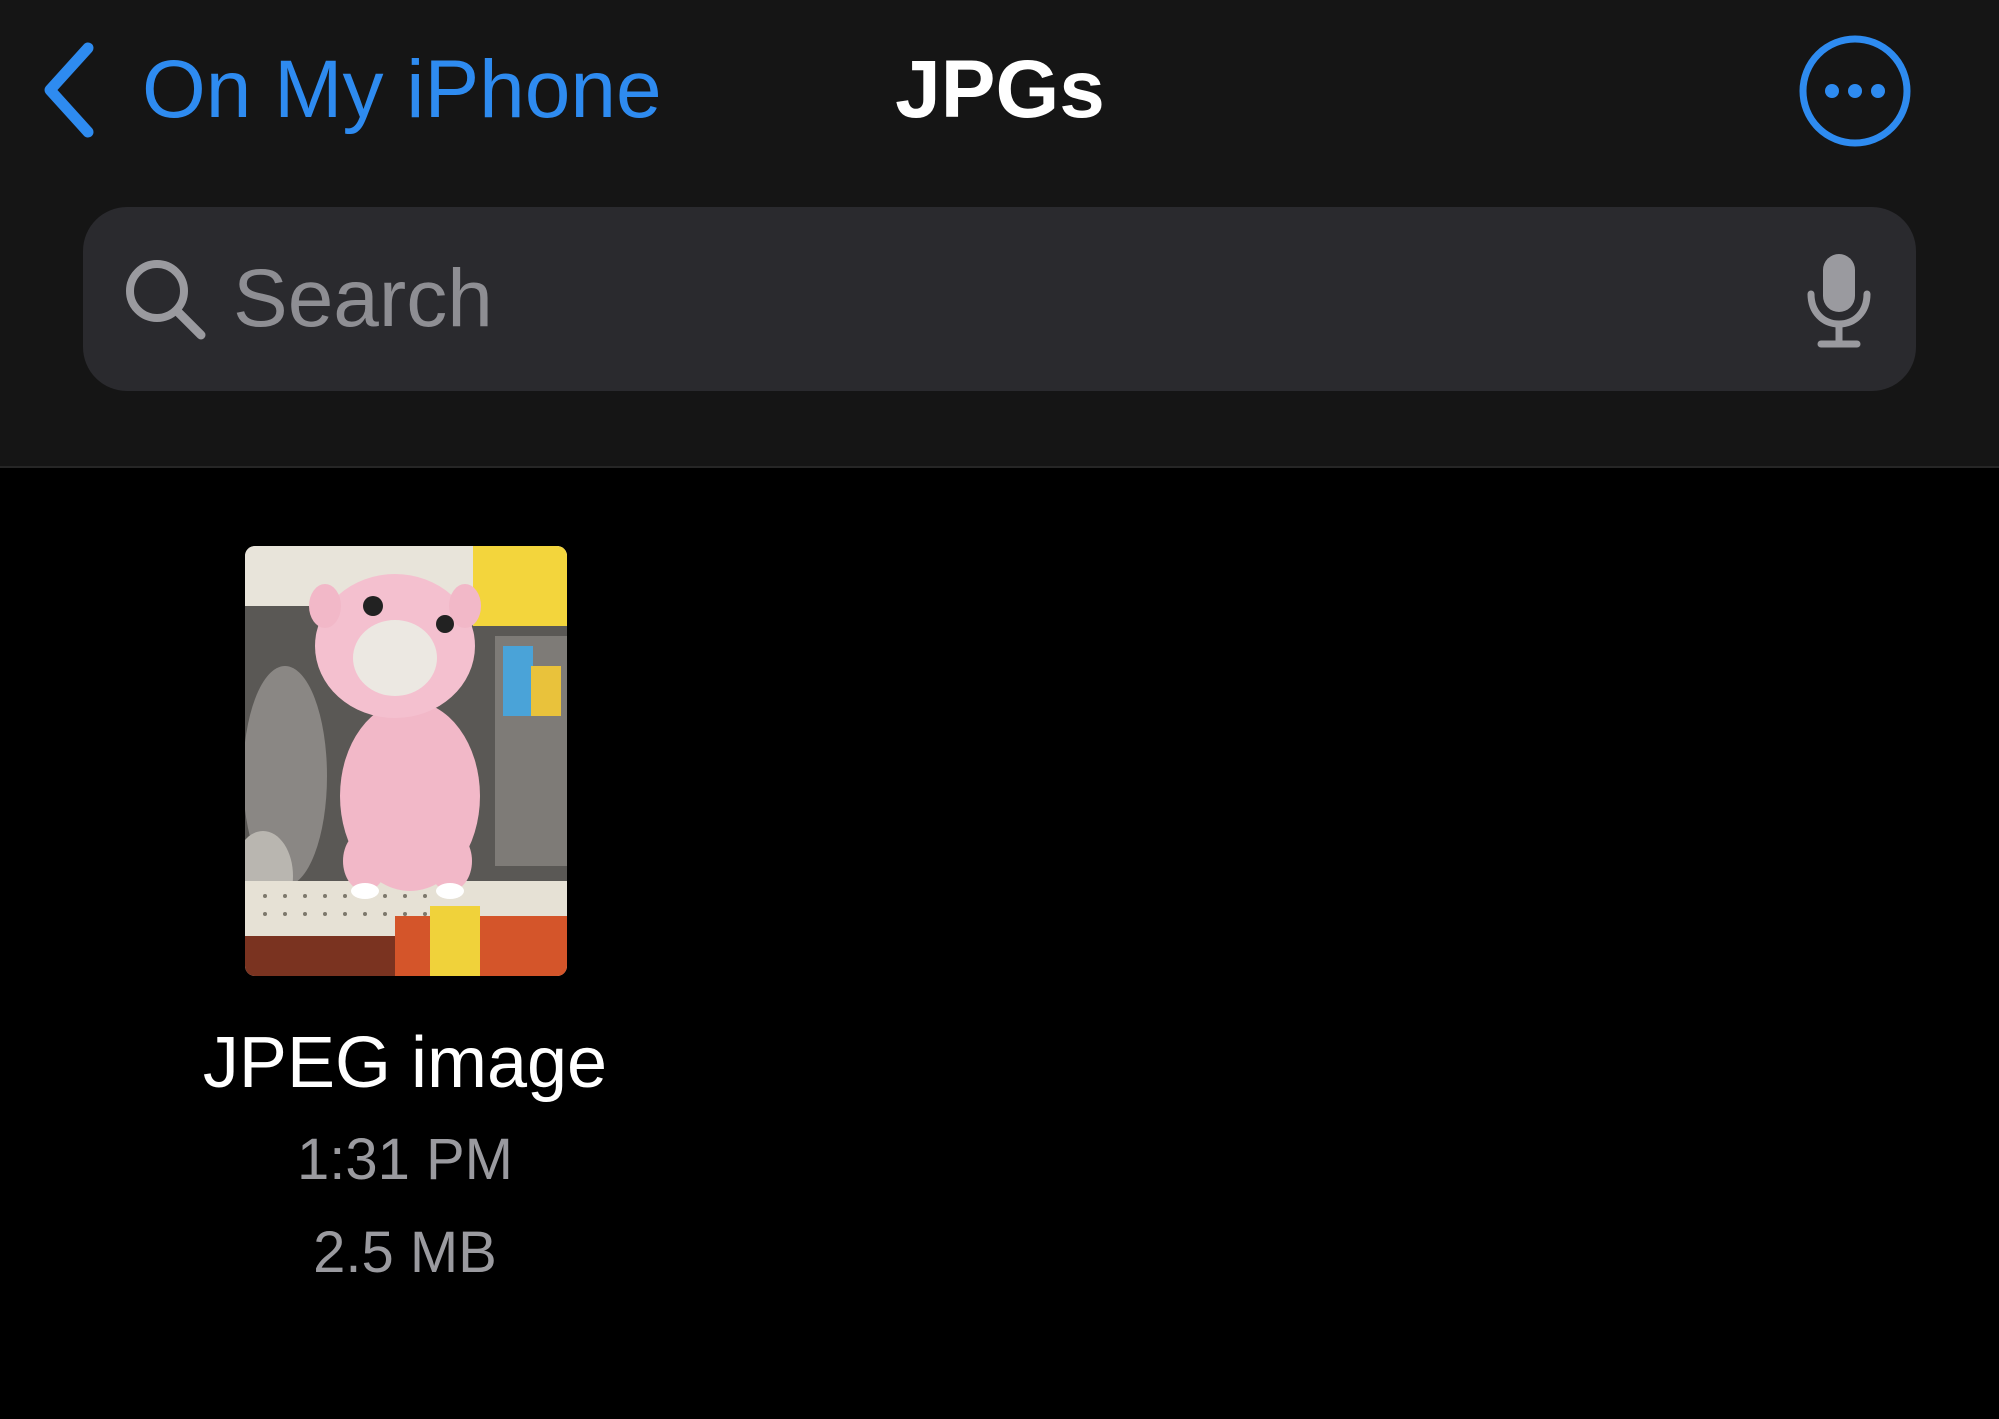 Image resolution: width=1999 pixels, height=1419 pixels. Describe the element at coordinates (405, 1252) in the screenshot. I see `file-size: 2.5 MB` at that location.